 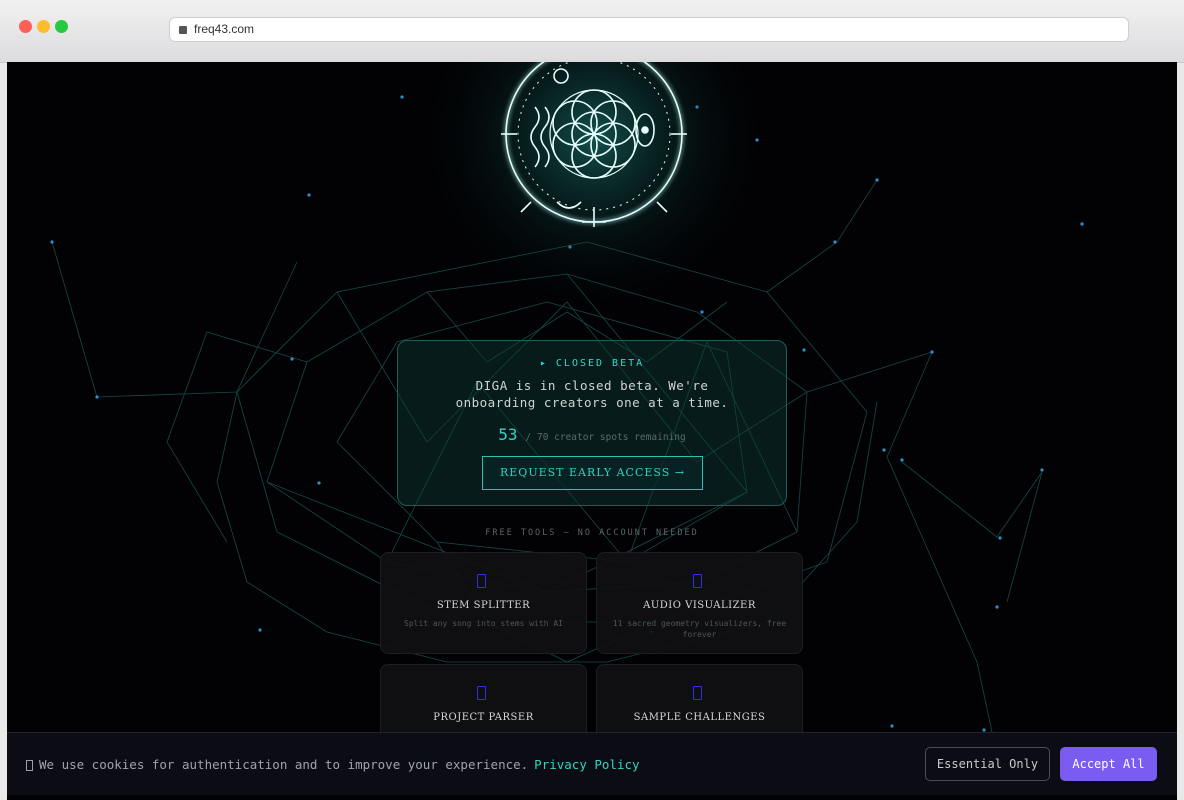 What do you see at coordinates (483, 623) in the screenshot?
I see `tool-description: Split any song into stems with AI` at bounding box center [483, 623].